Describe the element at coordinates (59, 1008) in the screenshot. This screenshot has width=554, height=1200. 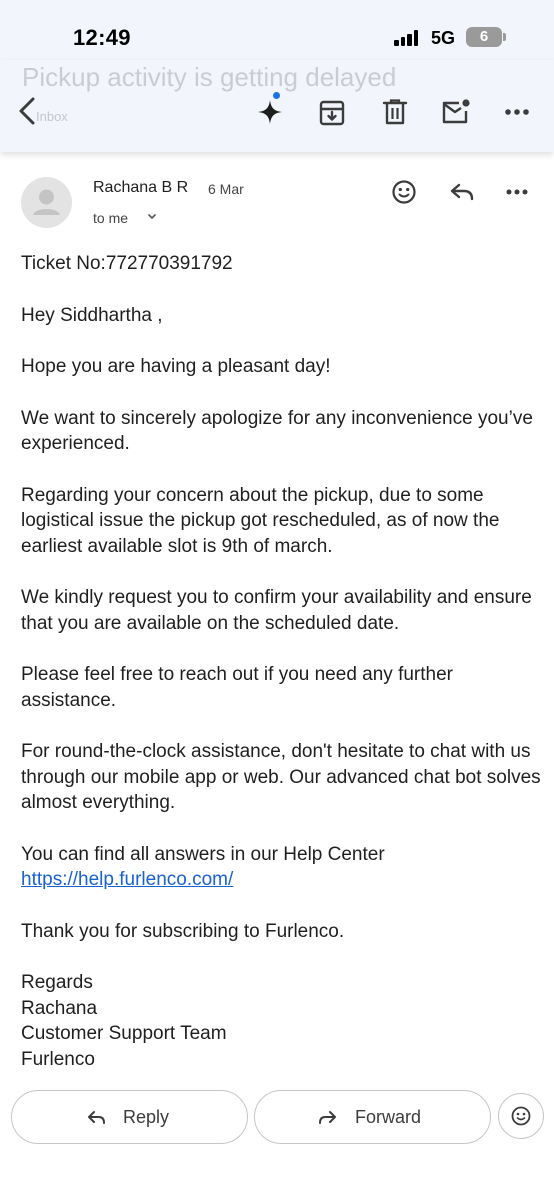
I see `signature-line: Rachana` at that location.